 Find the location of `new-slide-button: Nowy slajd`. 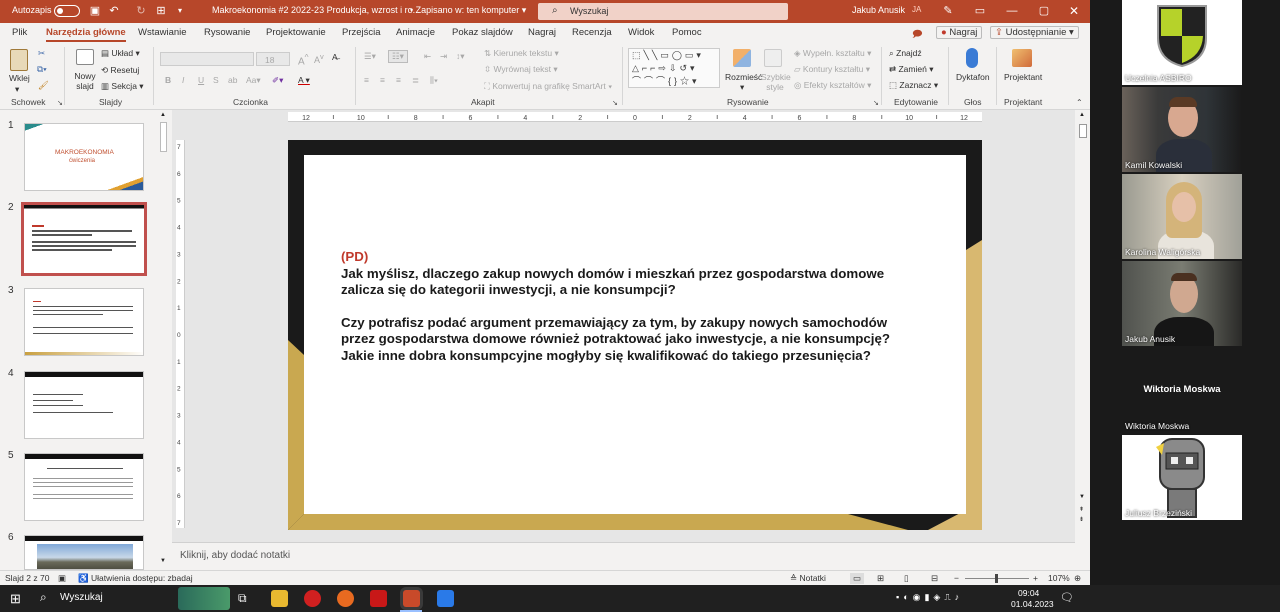

new-slide-button: Nowy slajd is located at coordinates (85, 81).